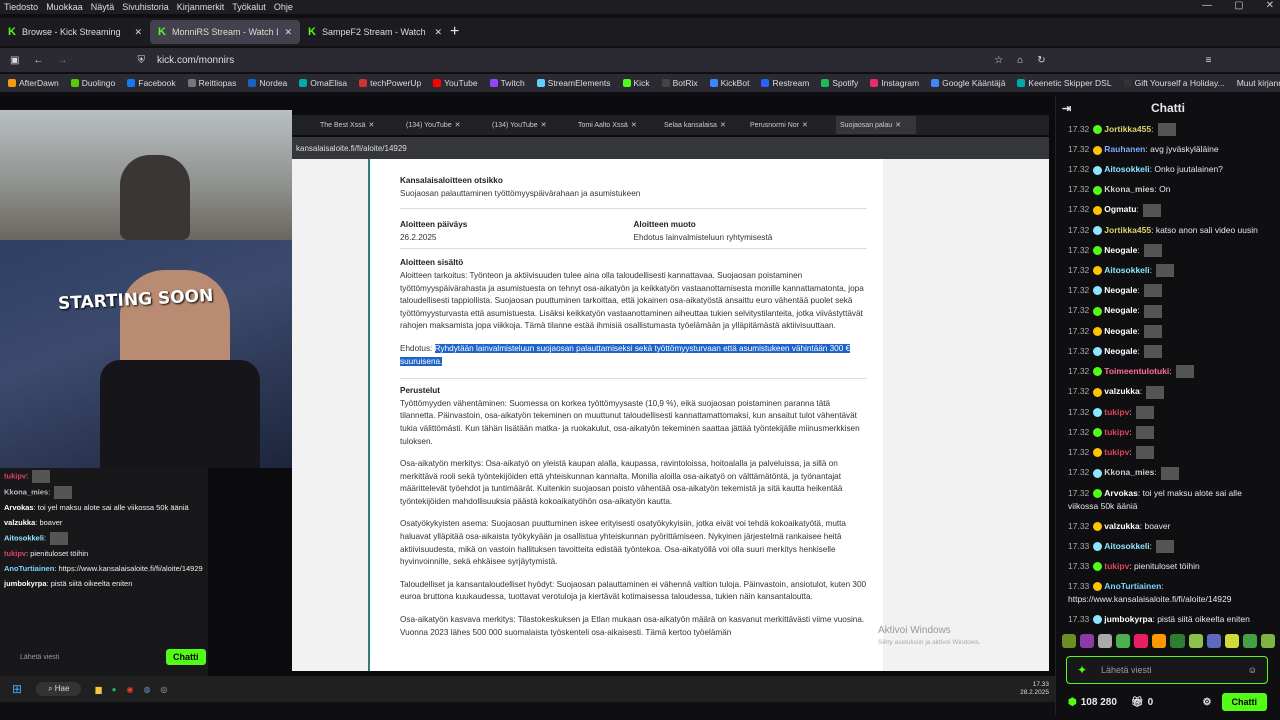  What do you see at coordinates (14, 60) in the screenshot?
I see `sidebar-icon: ▣` at bounding box center [14, 60].